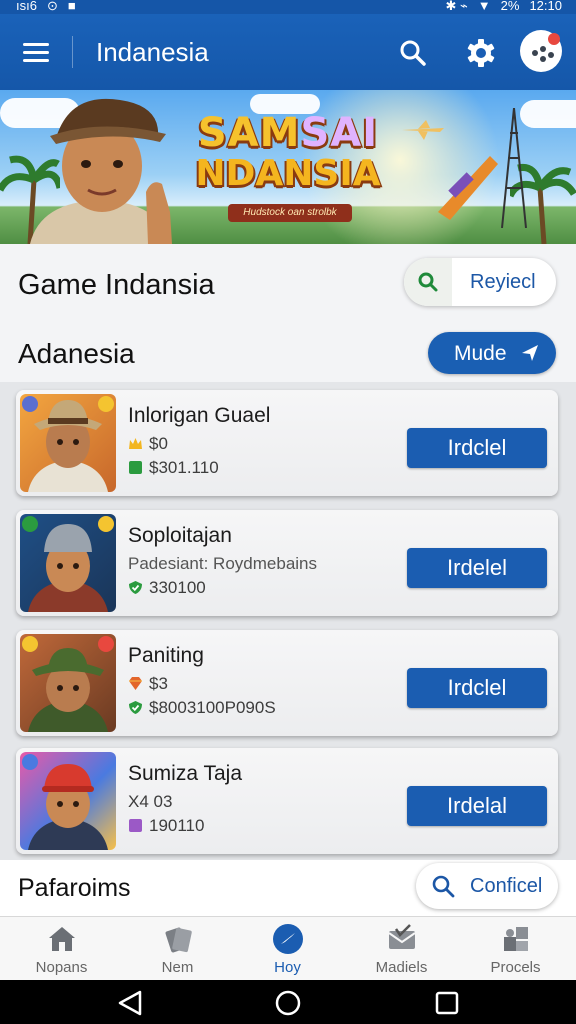 The height and width of the screenshot is (1024, 576). I want to click on game-action-button: Irdelal, so click(477, 806).